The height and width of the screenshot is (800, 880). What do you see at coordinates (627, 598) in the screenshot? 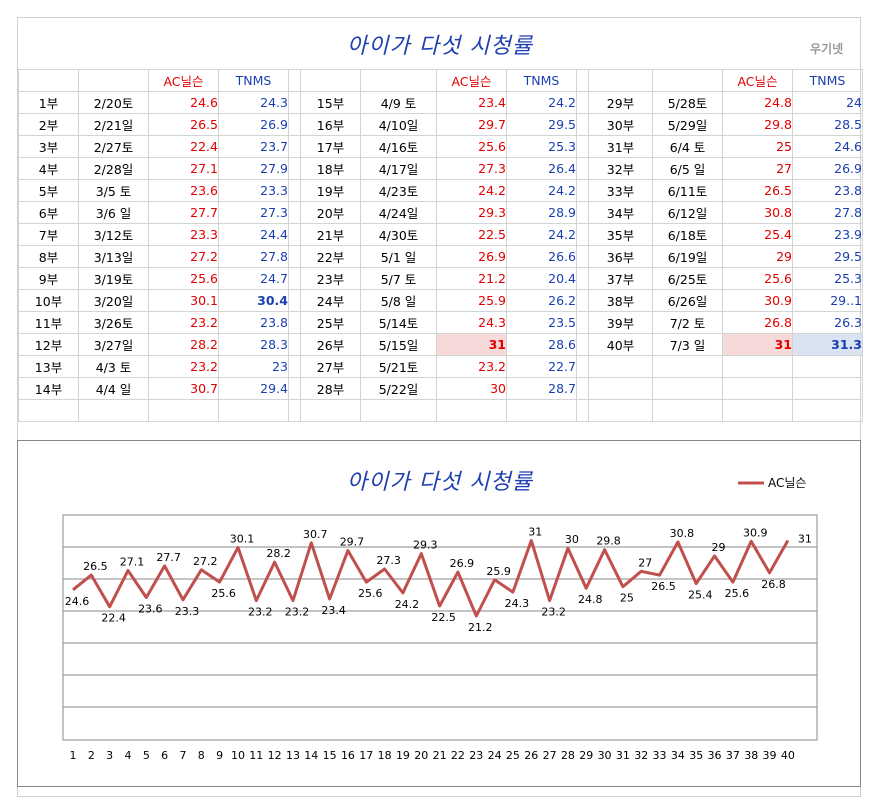
I see `data-label: 25` at bounding box center [627, 598].